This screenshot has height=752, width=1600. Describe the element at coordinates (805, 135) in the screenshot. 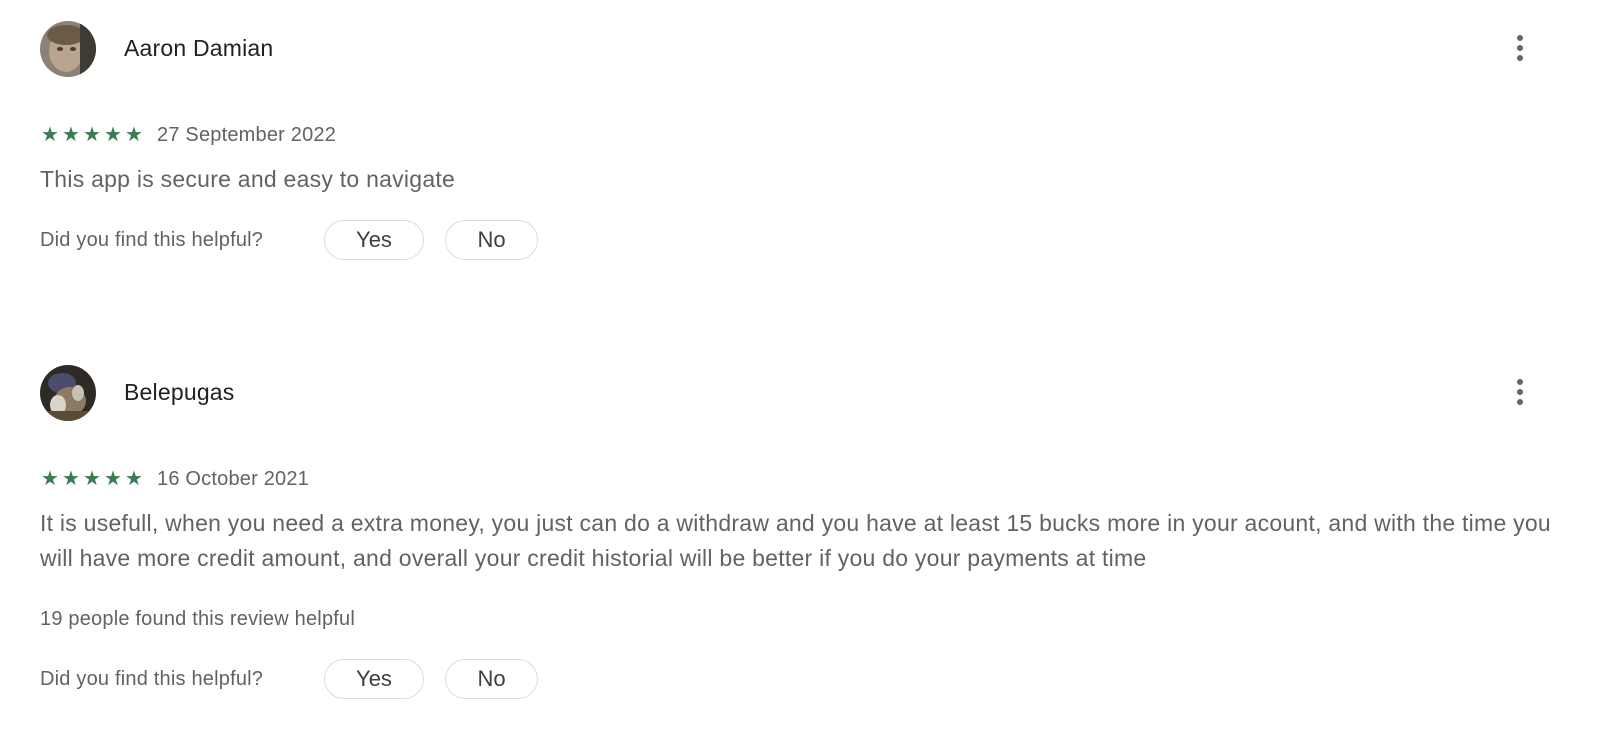

I see `rating-row: ★ ★ ★ ★ ★ 27 September 2022` at that location.